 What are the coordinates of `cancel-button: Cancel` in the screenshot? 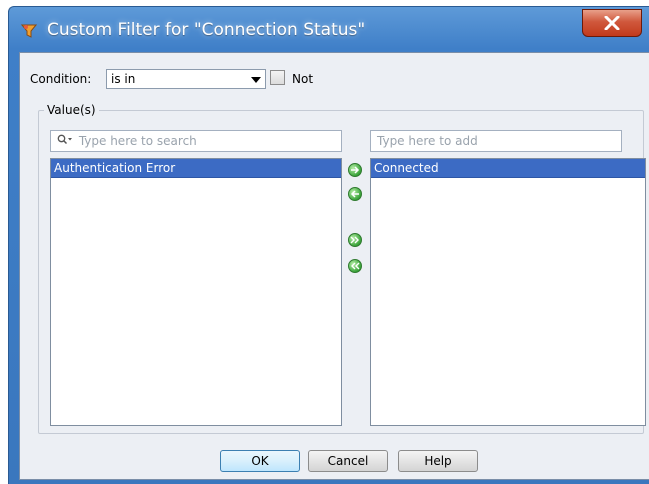 It's located at (348, 461).